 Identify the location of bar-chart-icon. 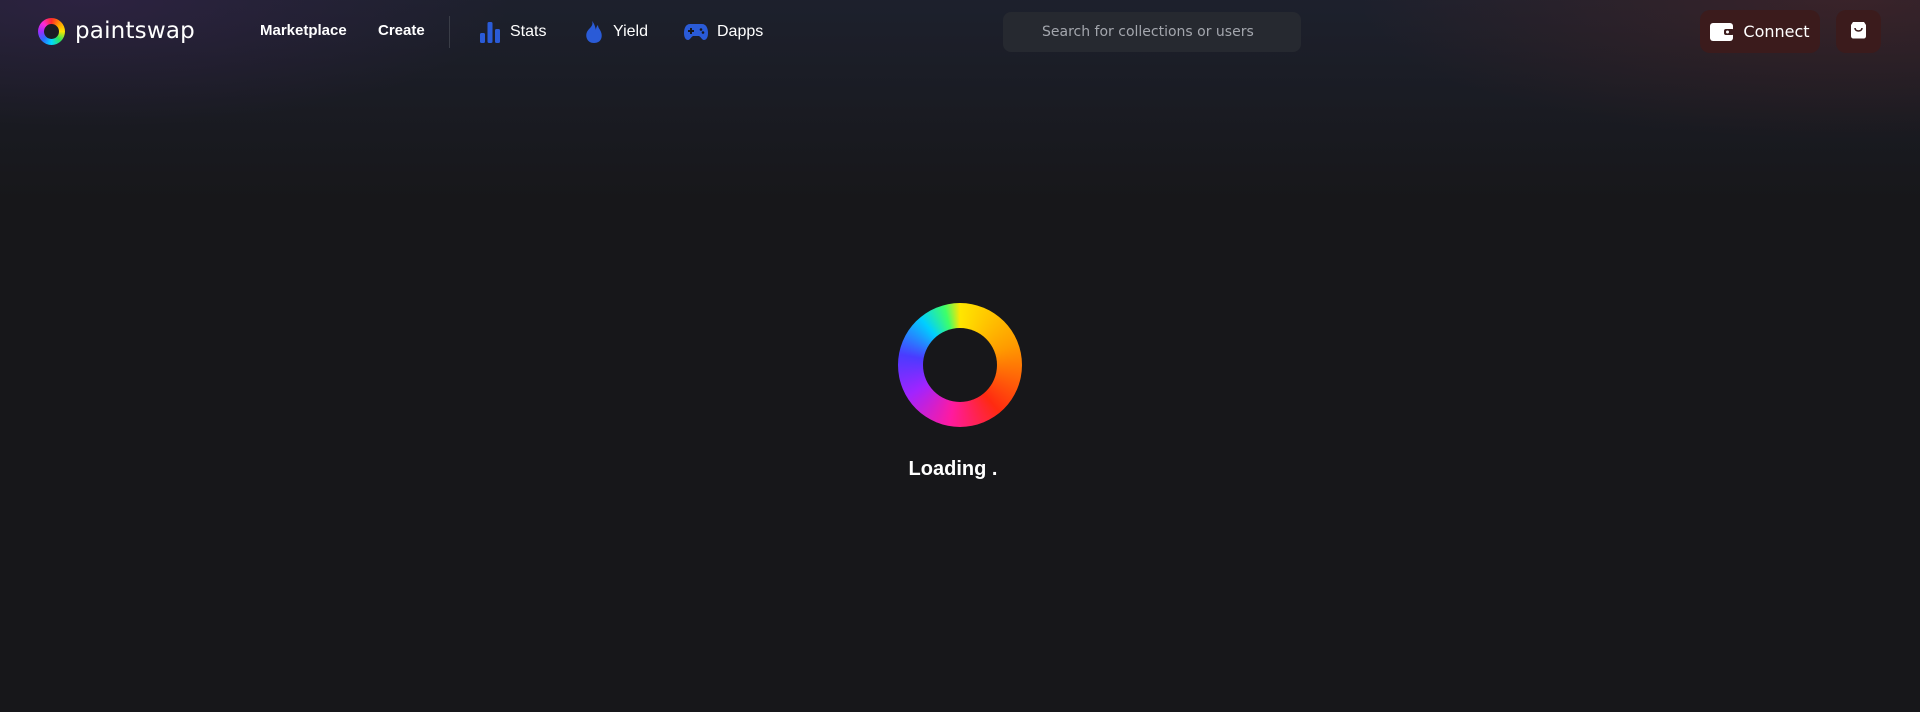
(490, 32).